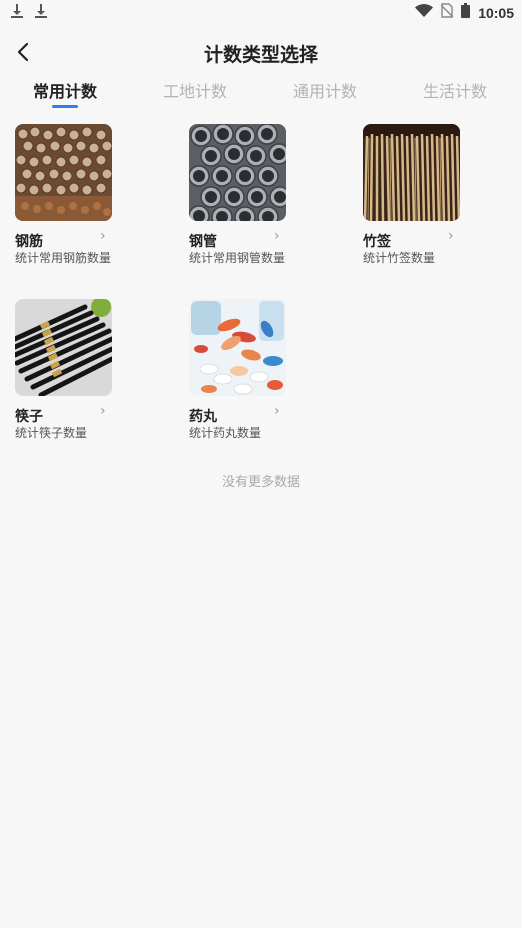 This screenshot has height=928, width=522. Describe the element at coordinates (29, 417) in the screenshot. I see `card-title: 筷子` at that location.